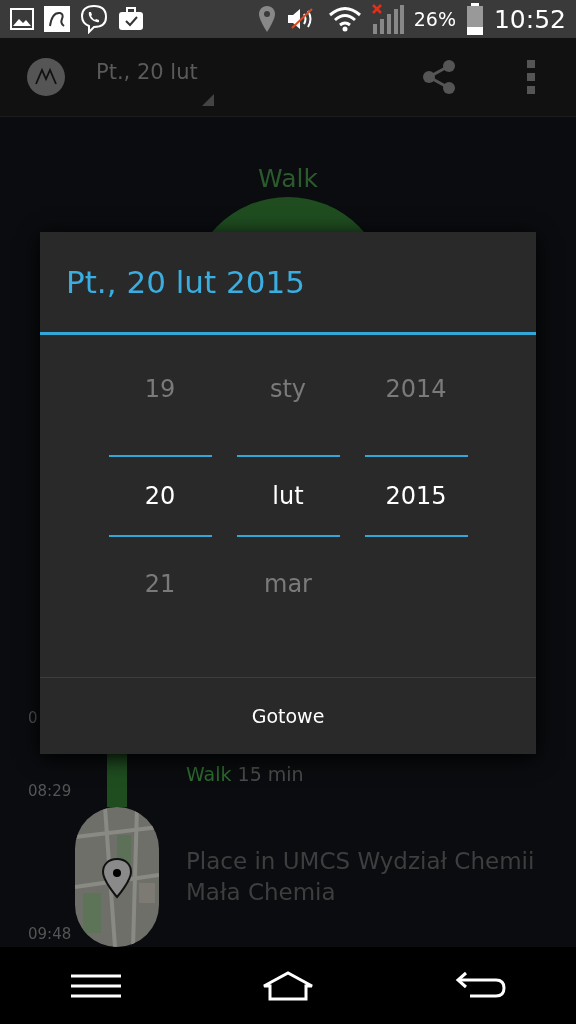  I want to click on location-pin-icon, so click(266, 19).